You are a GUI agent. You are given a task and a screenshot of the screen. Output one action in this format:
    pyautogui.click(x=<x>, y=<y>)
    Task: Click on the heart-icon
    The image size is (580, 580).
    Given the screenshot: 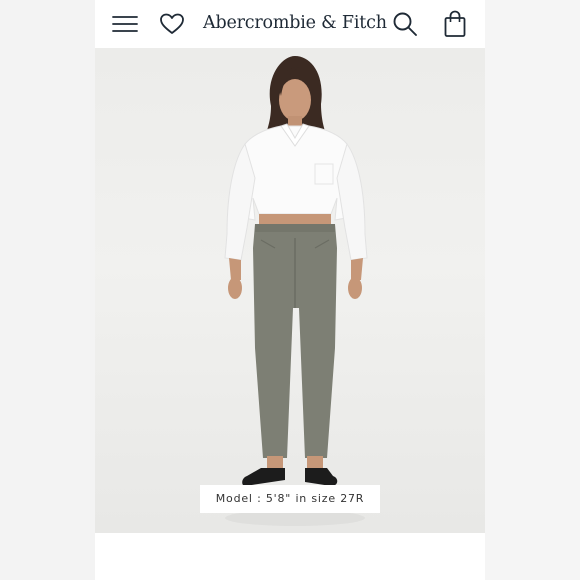 What is the action you would take?
    pyautogui.click(x=172, y=23)
    